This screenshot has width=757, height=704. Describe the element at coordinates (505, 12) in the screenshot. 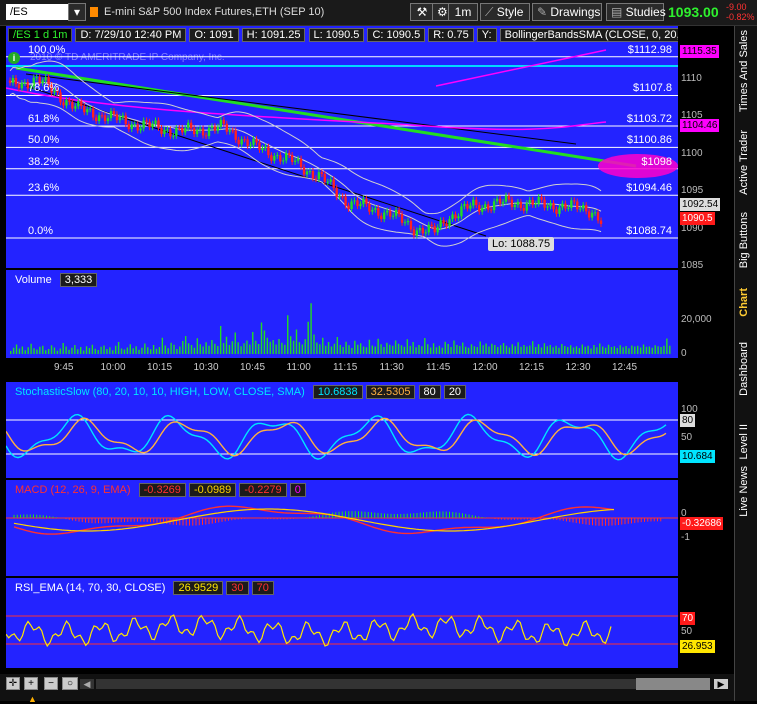

I see `style-button: ⟋ Style` at that location.